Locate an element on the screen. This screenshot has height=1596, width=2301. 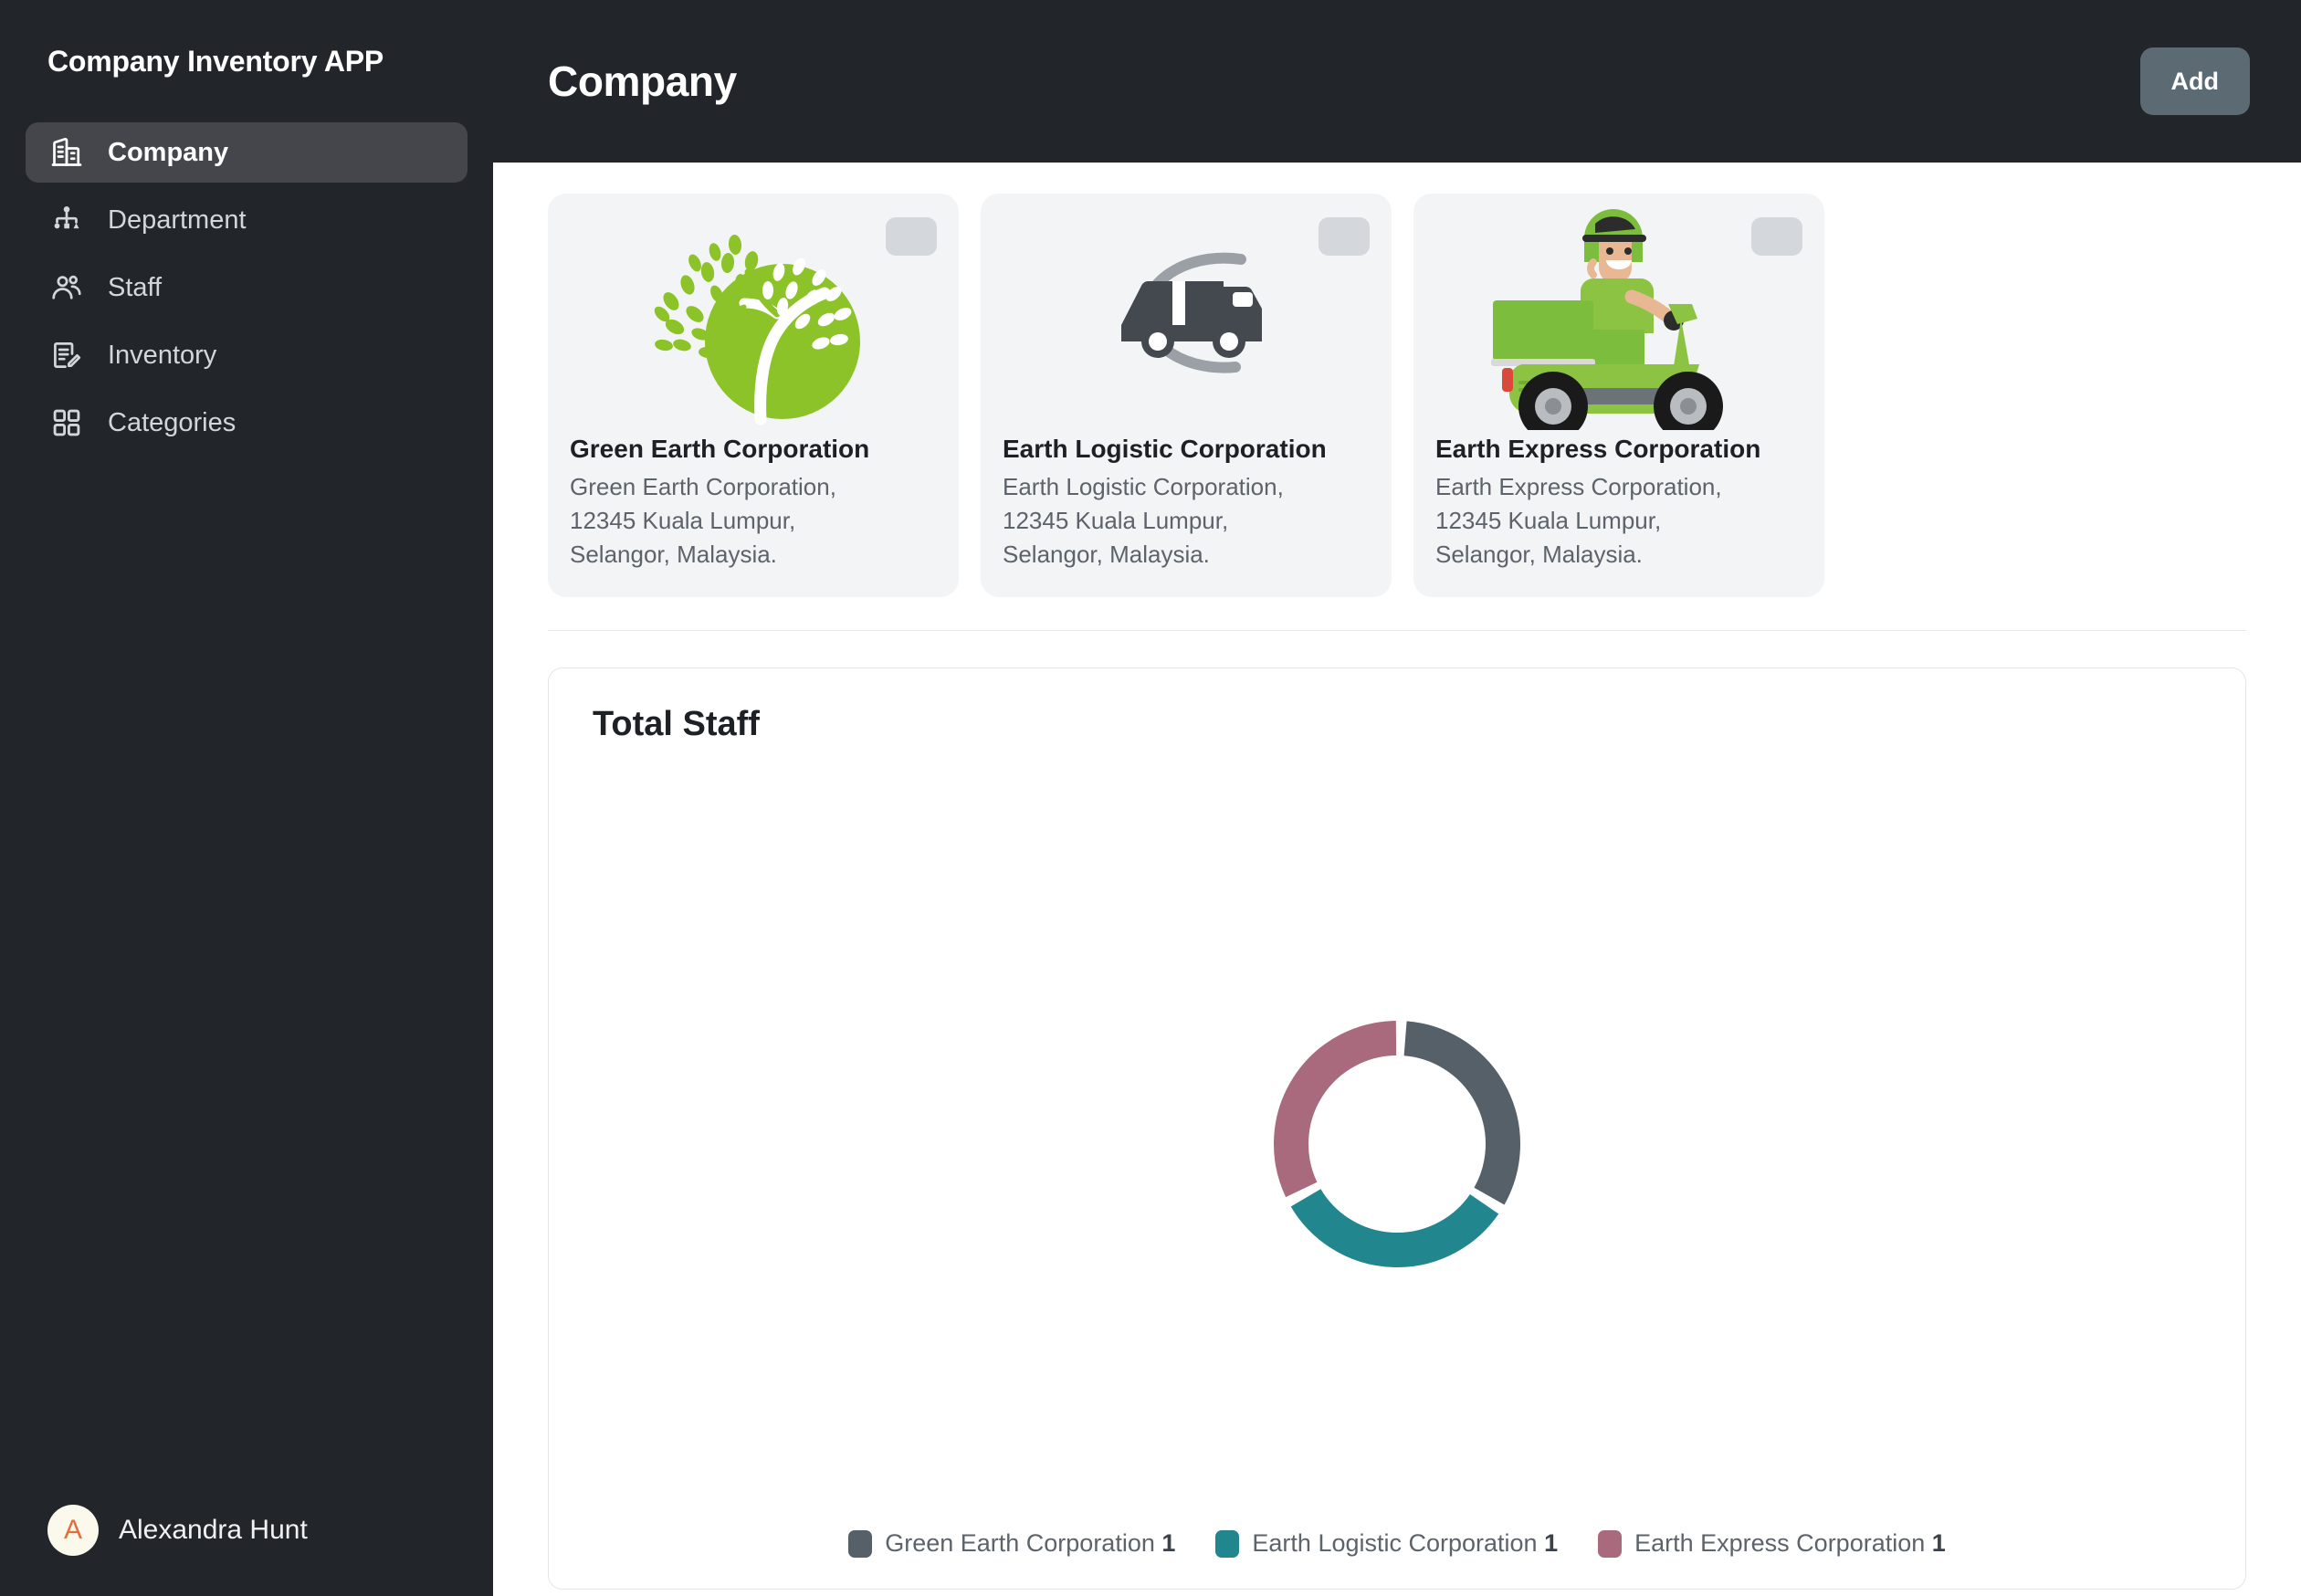
app-title: Company Inventory APP is located at coordinates (215, 61).